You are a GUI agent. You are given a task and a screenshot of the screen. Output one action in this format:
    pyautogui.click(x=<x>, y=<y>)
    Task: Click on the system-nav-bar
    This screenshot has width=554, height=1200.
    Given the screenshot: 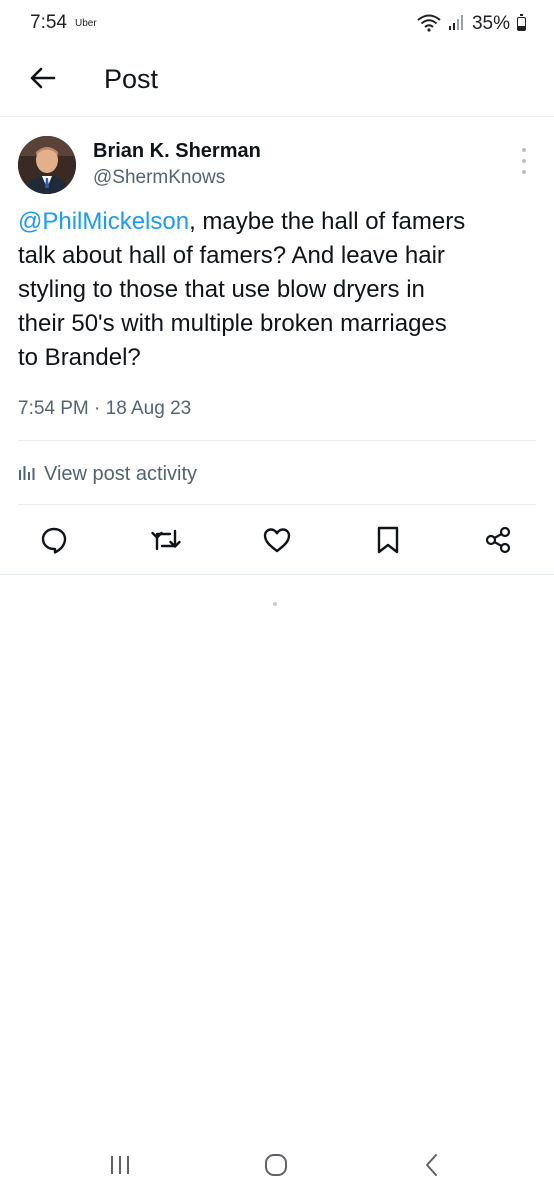 What is the action you would take?
    pyautogui.click(x=277, y=1170)
    